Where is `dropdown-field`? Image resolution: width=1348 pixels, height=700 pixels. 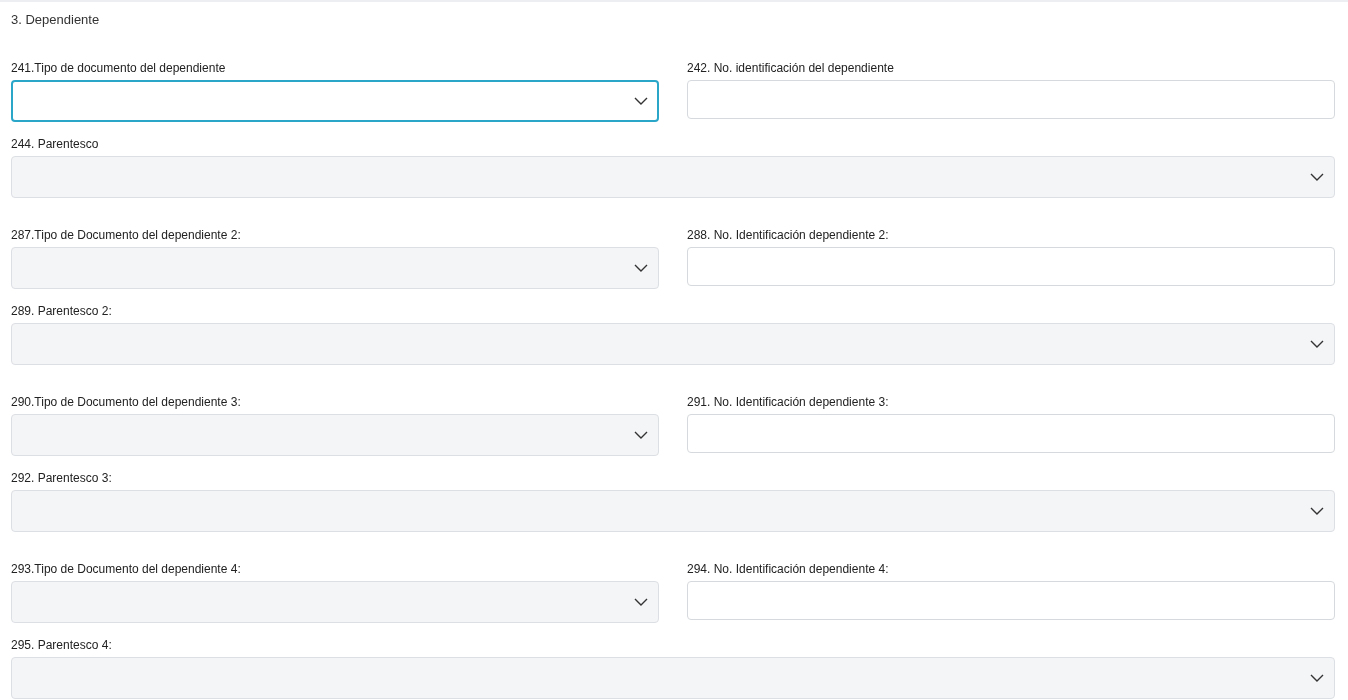
dropdown-field is located at coordinates (335, 101).